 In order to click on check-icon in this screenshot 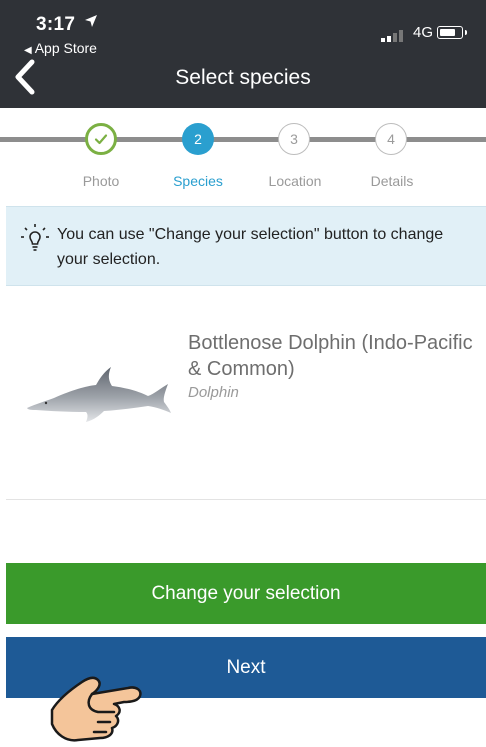, I will do `click(101, 139)`.